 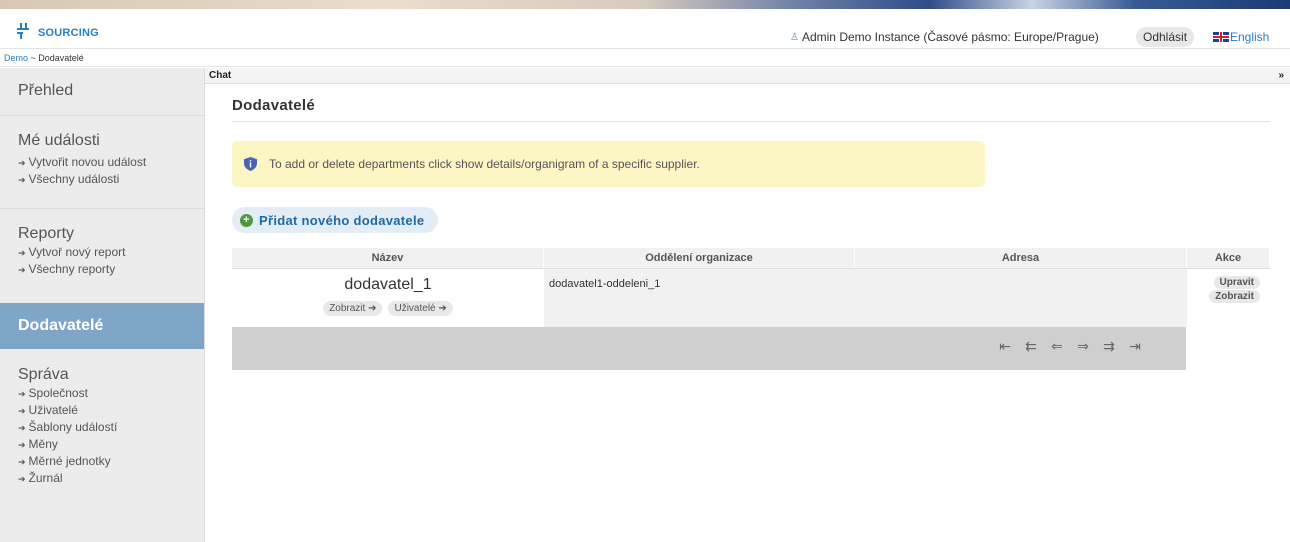 I want to click on view-button: Zobrazit, so click(x=1234, y=296).